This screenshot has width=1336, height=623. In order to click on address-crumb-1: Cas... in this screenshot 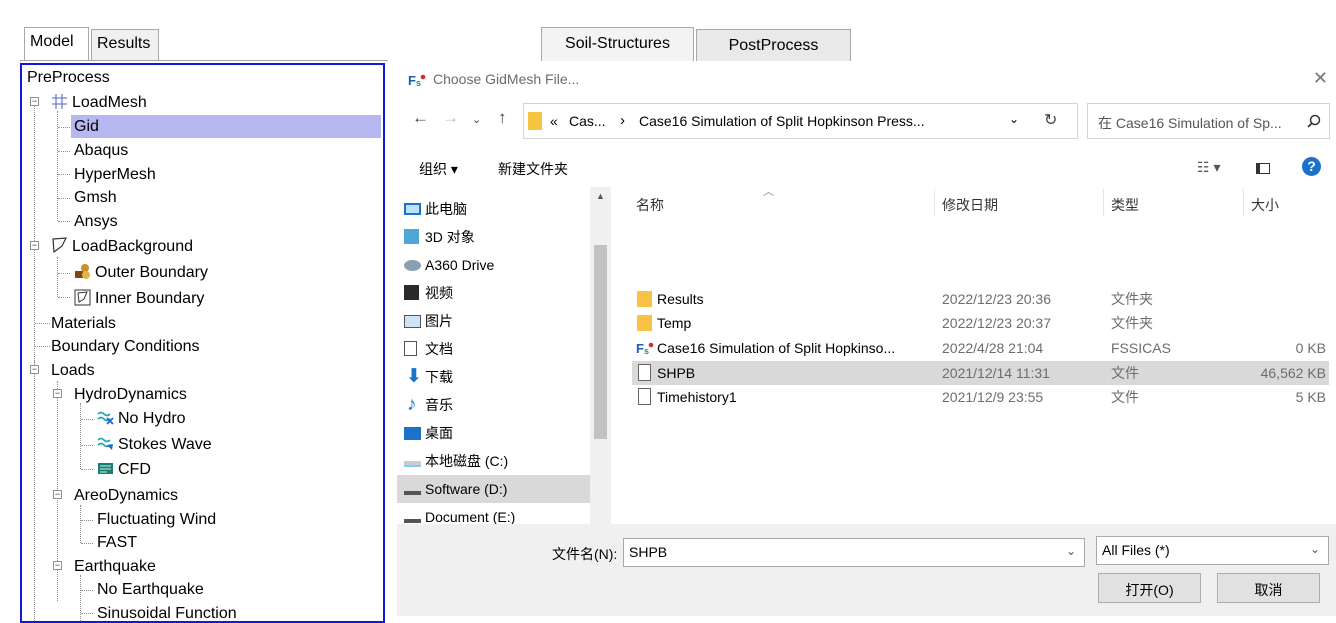, I will do `click(587, 121)`.